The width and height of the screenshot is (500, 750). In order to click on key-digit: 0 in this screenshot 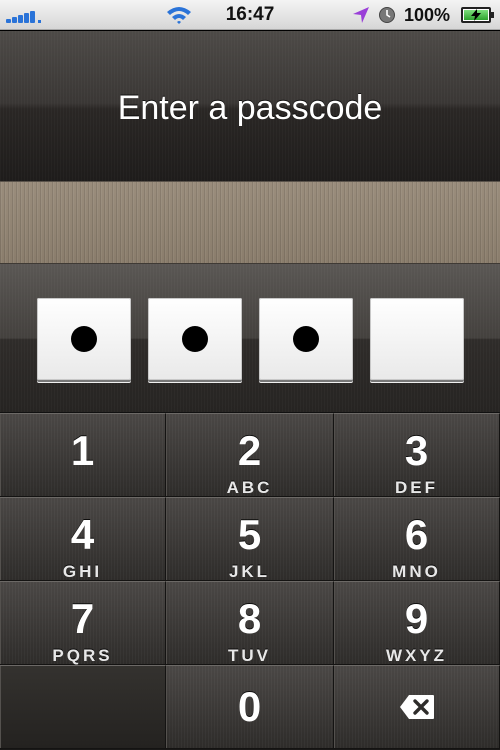, I will do `click(249, 706)`.